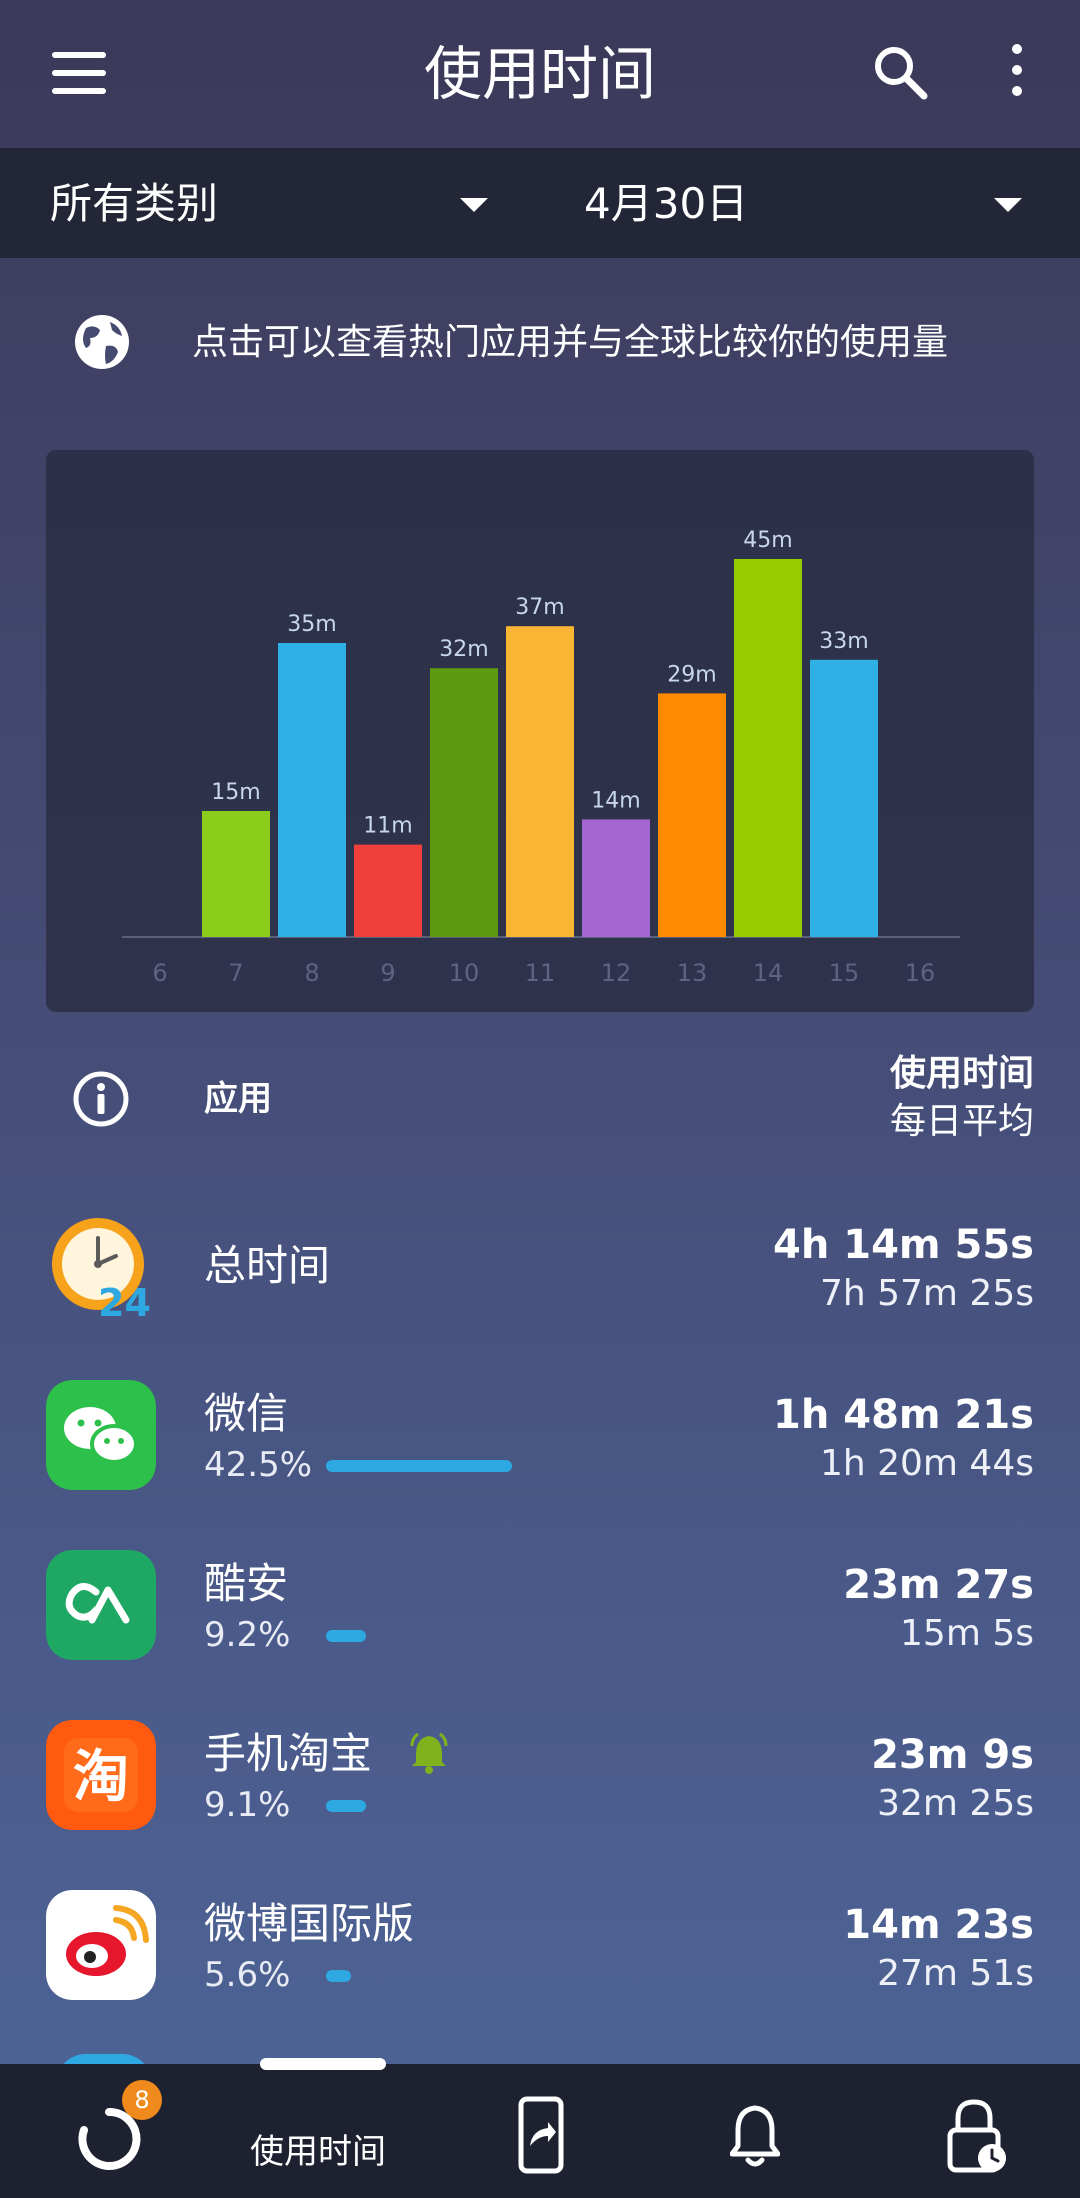 This screenshot has width=1080, height=2198. Describe the element at coordinates (247, 1975) in the screenshot. I see `usage-percent: 5.6%` at that location.